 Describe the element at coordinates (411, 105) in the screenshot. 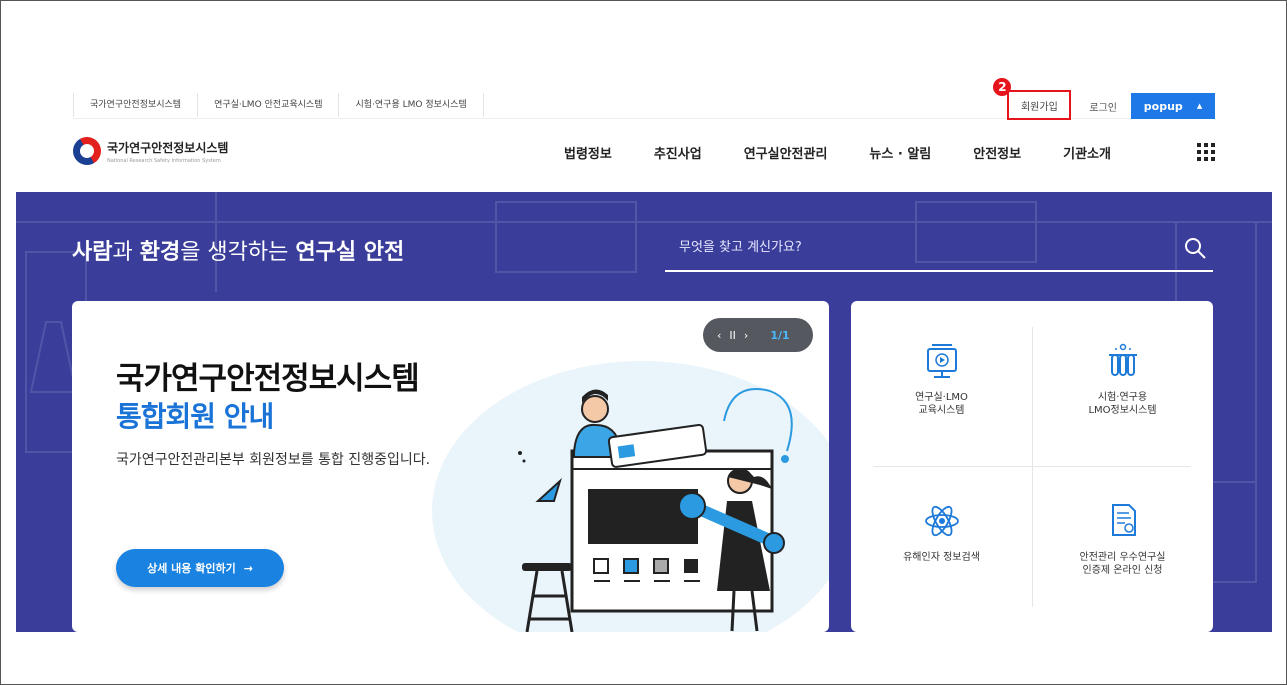

I see `util-link-lmo: 시험·연구용 LMO 정보시스템` at that location.